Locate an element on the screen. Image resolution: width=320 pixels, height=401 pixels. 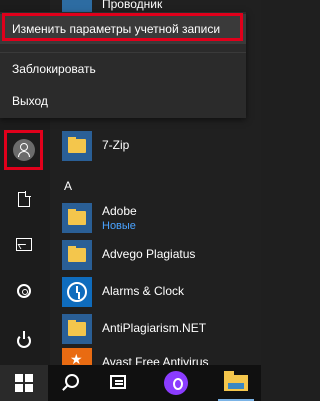
group-letter: A is located at coordinates (68, 186).